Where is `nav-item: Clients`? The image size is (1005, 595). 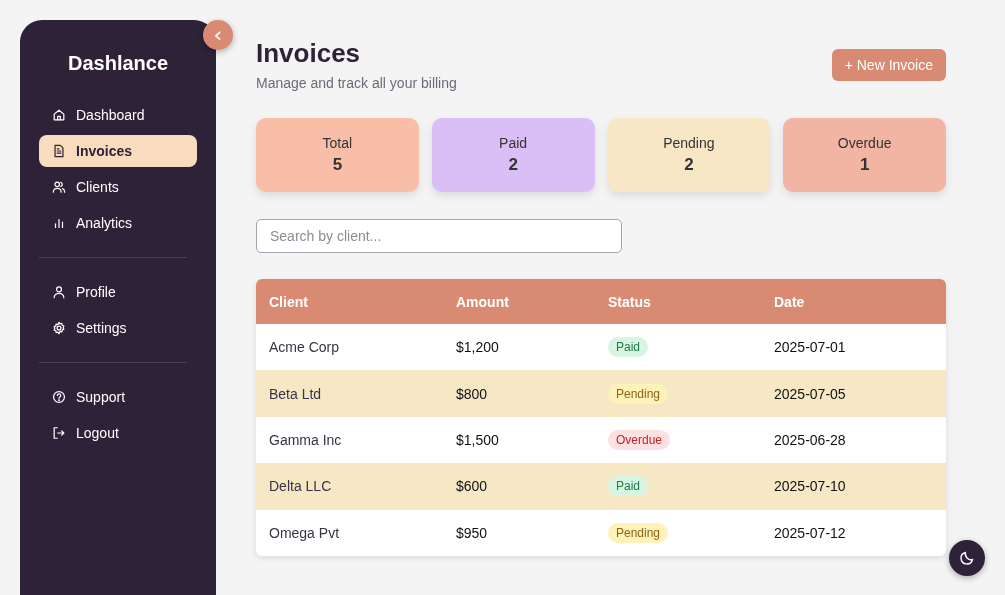
nav-item: Clients is located at coordinates (118, 187).